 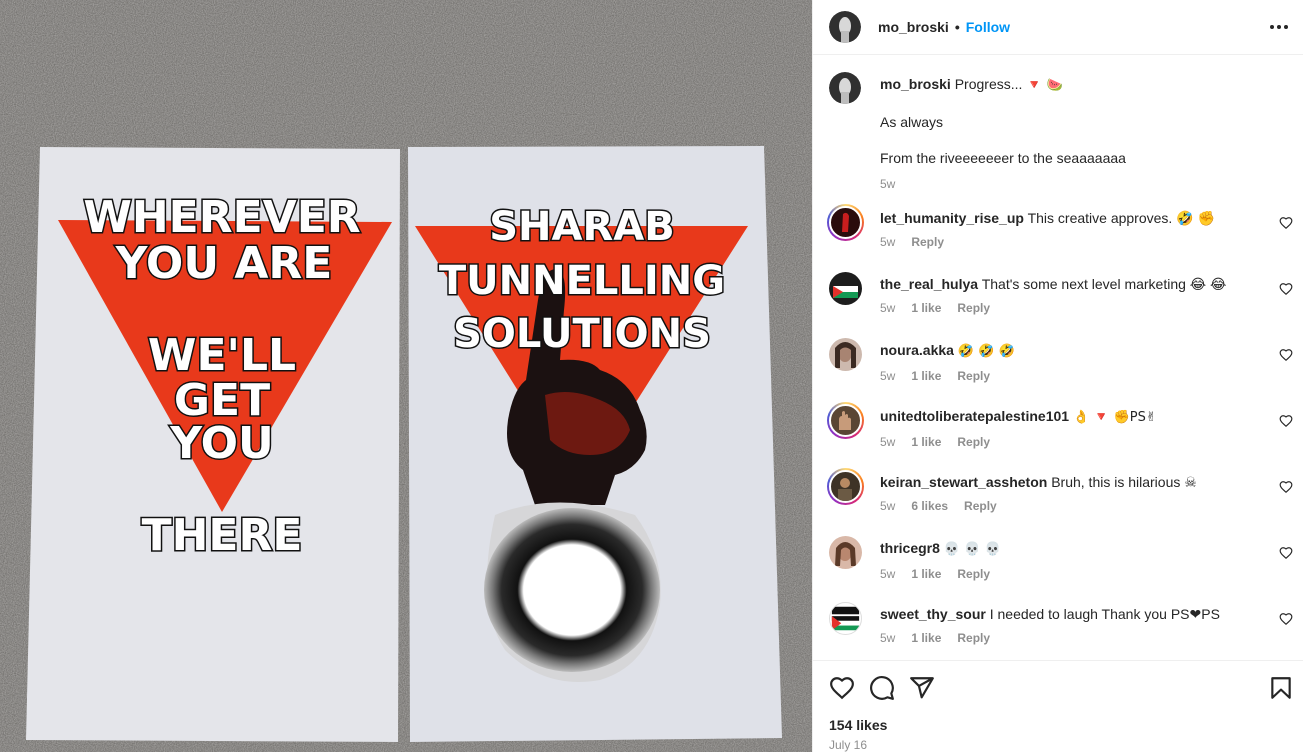 I want to click on comment-text: I needed to laugh Thank you PS❤PS, so click(x=1104, y=614).